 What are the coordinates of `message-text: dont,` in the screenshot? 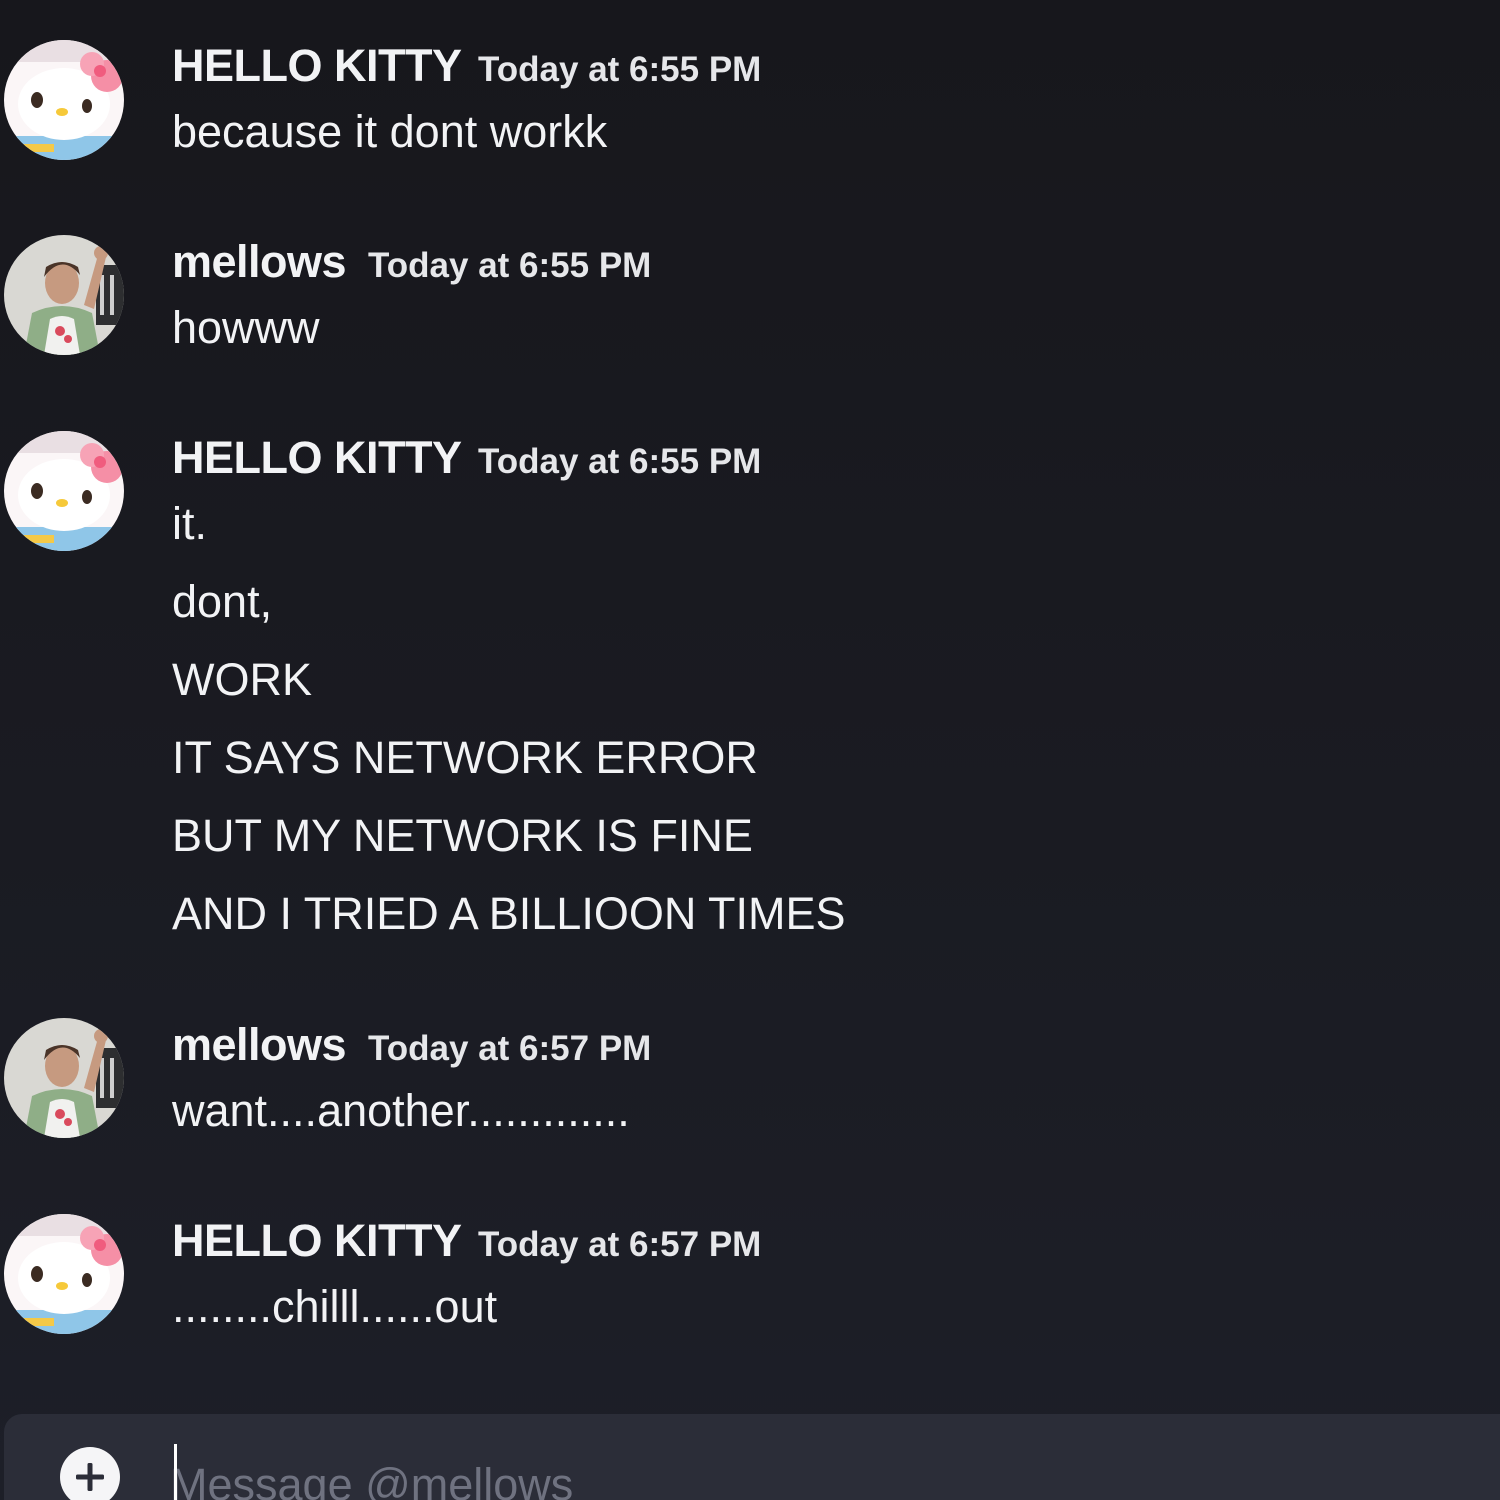 It's located at (222, 601).